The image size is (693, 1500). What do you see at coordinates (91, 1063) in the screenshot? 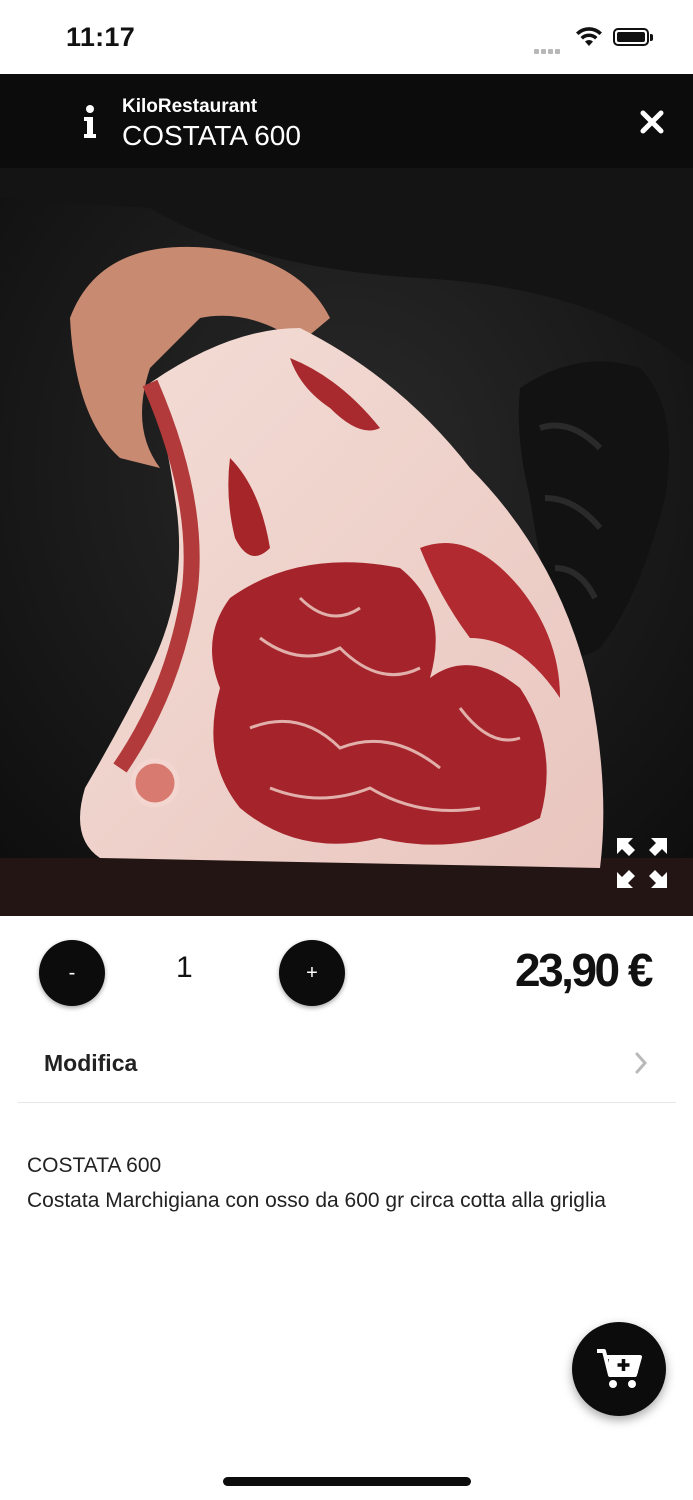
I see `modifica-label: Modifica` at bounding box center [91, 1063].